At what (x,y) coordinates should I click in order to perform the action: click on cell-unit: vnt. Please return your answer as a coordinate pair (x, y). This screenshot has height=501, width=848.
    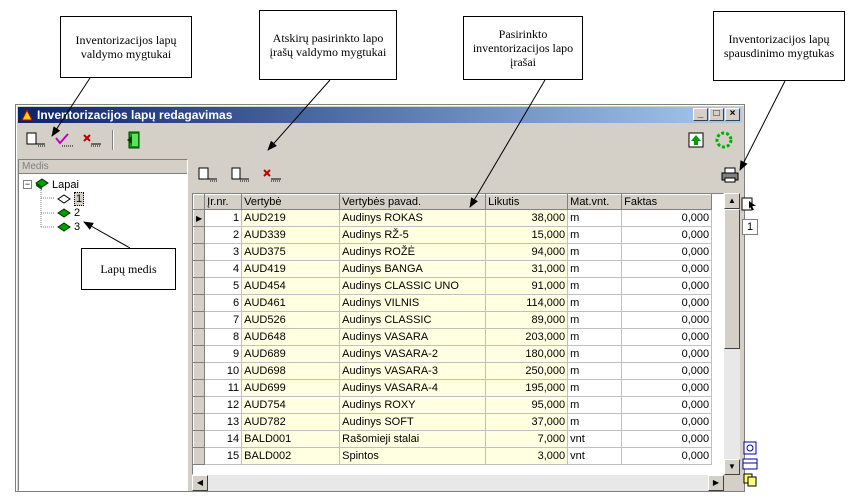
    Looking at the image, I should click on (595, 456).